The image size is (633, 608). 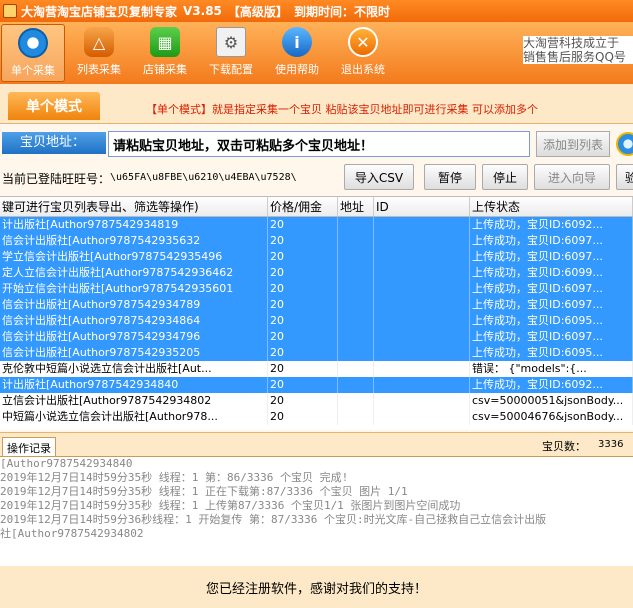 I want to click on col-address-header: 地址, so click(x=356, y=206).